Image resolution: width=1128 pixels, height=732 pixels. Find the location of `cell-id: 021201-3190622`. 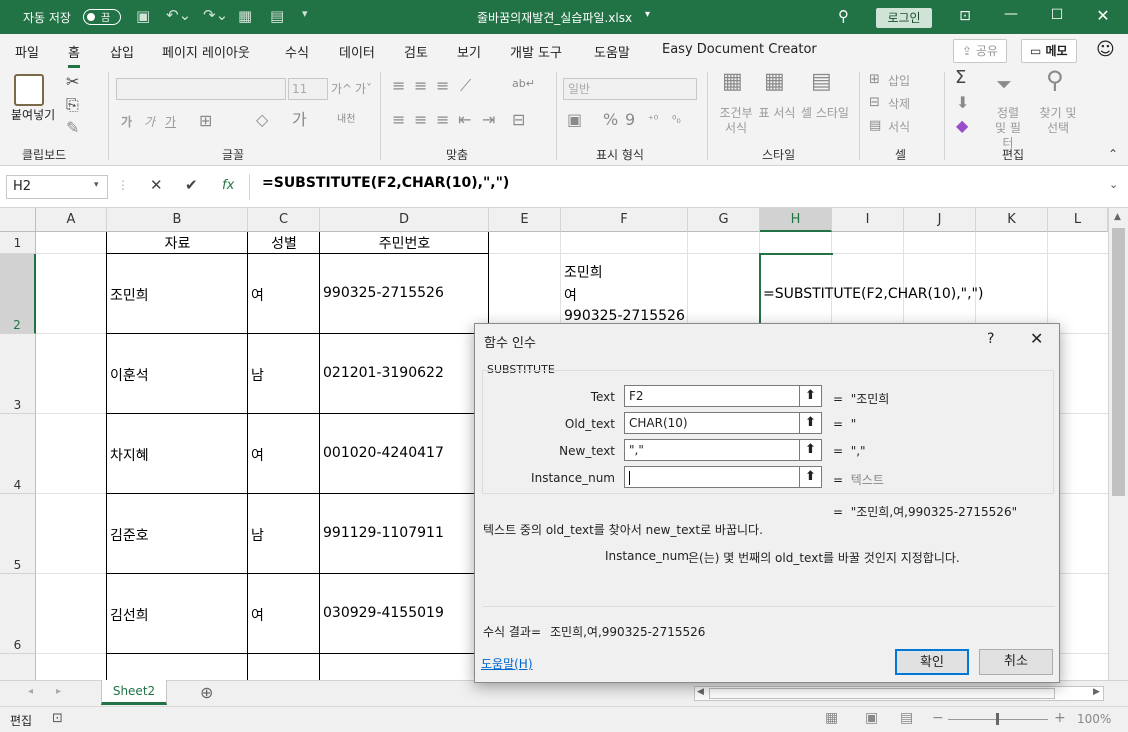

cell-id: 021201-3190622 is located at coordinates (383, 373).